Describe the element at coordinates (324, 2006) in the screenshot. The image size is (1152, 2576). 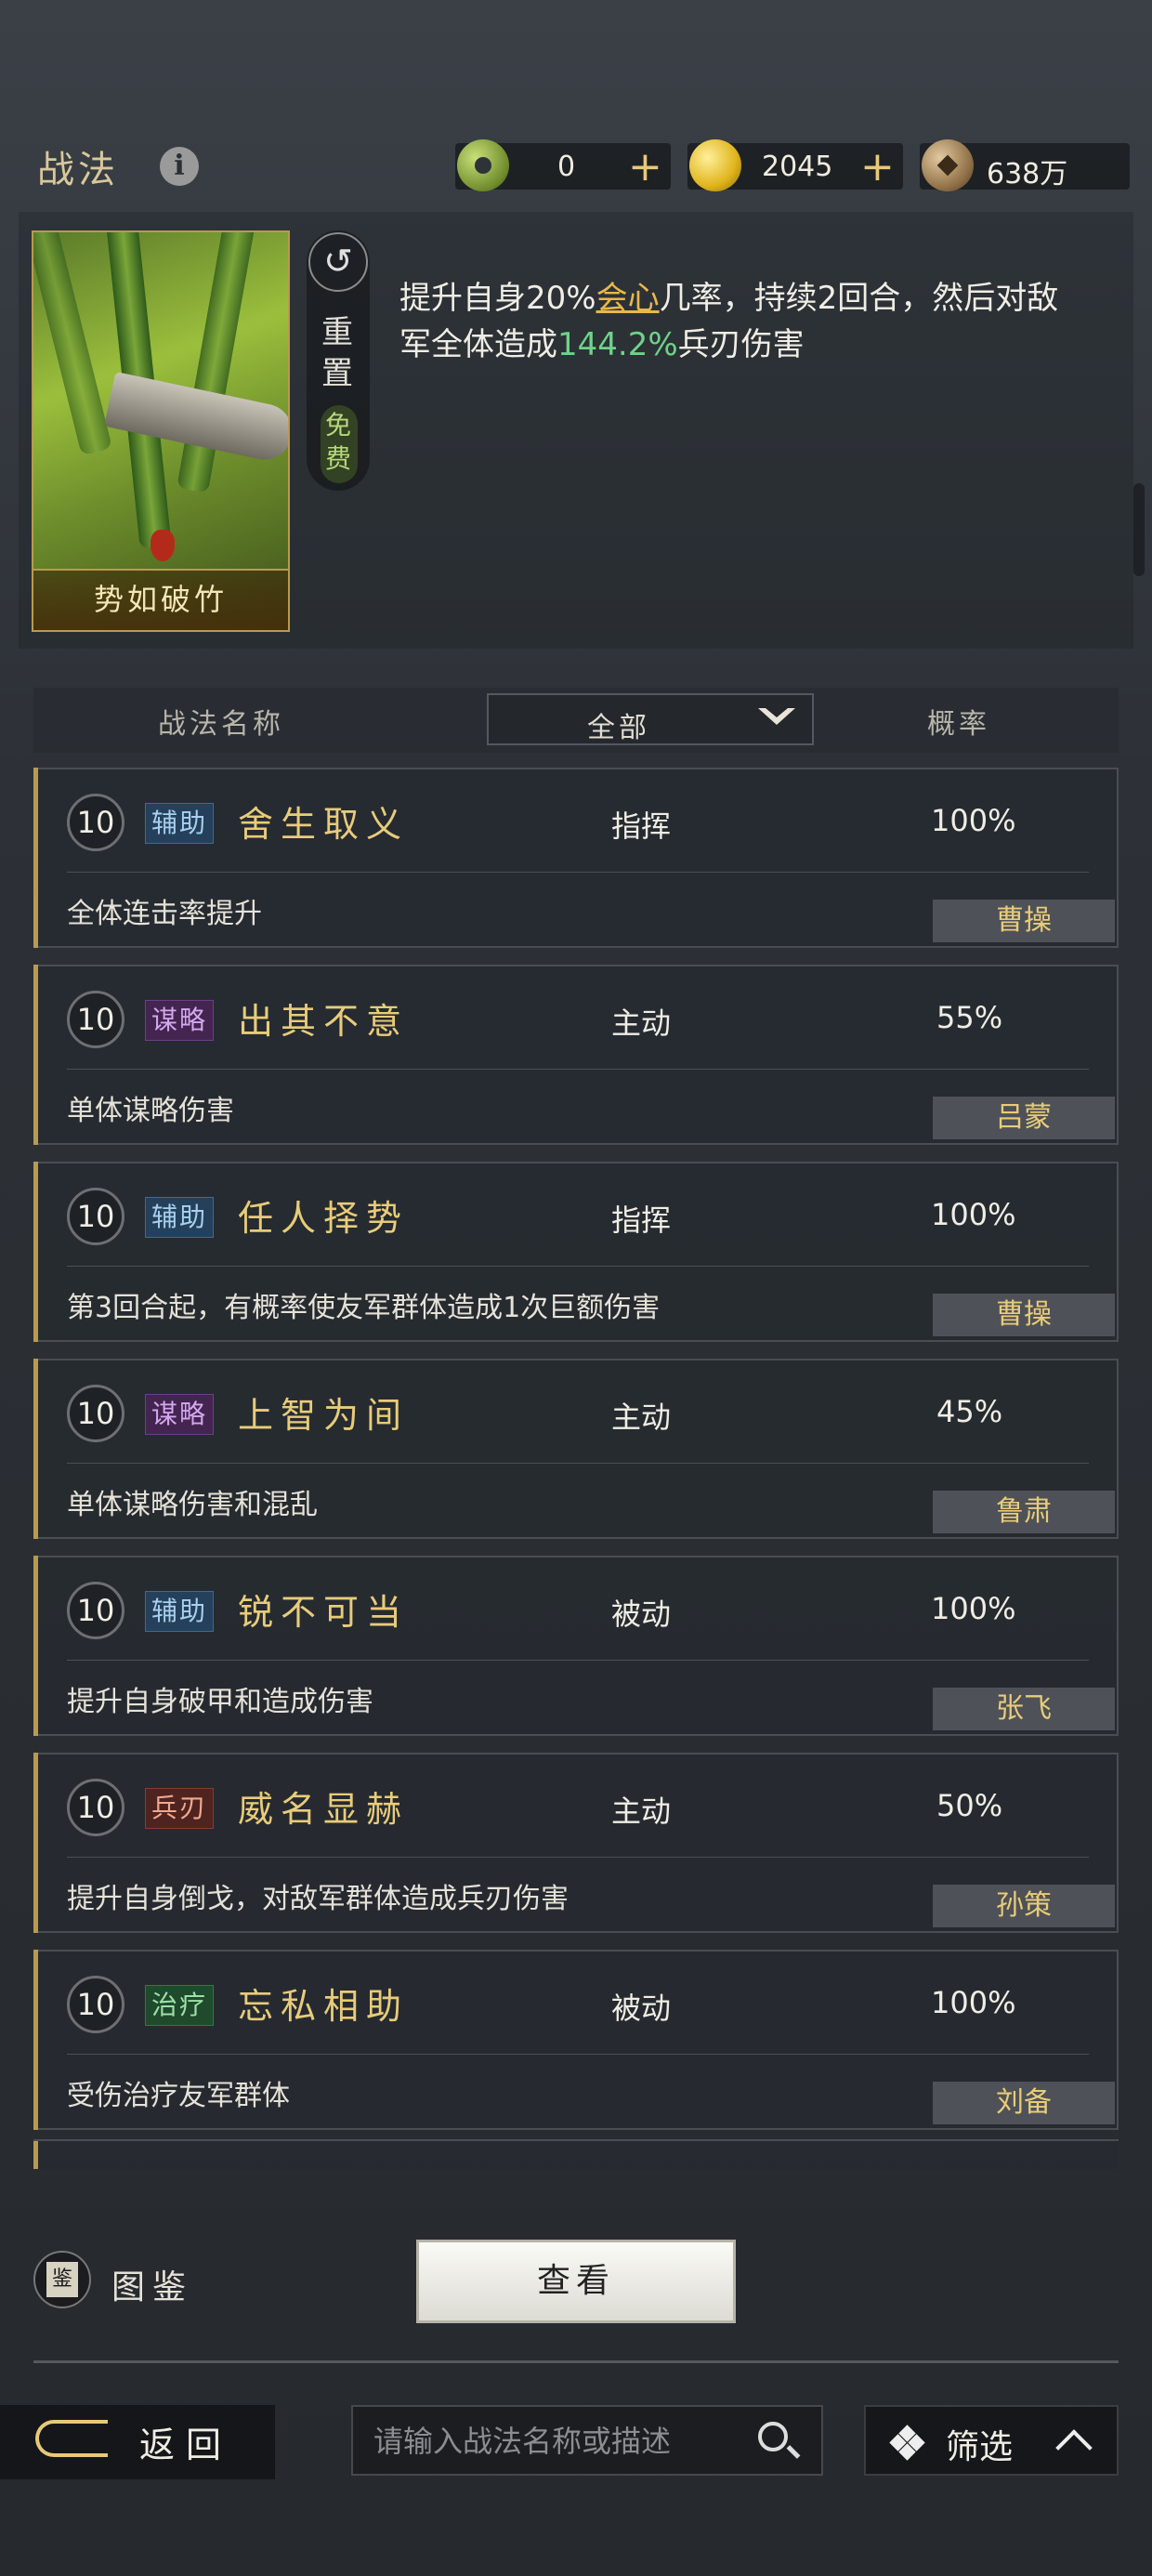
I see `tactic-name: 忘私相助` at that location.